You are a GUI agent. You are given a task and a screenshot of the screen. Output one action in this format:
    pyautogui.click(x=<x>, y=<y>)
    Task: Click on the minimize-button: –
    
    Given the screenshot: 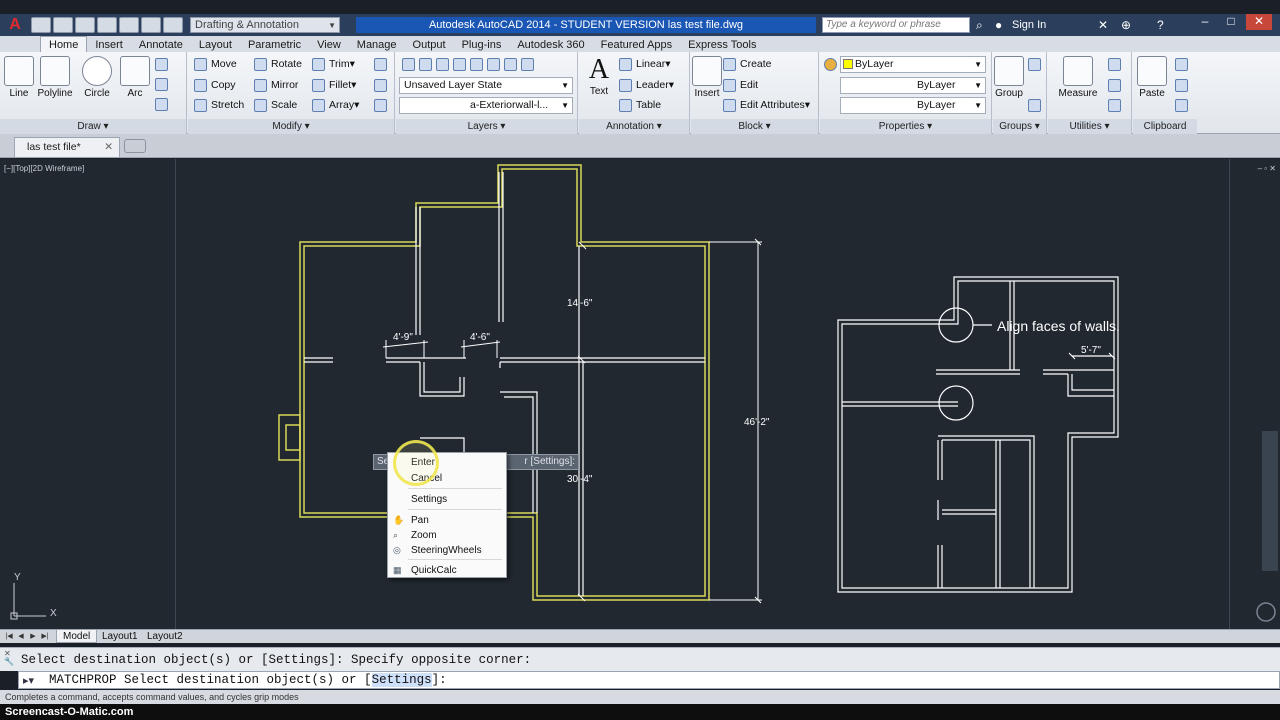 What is the action you would take?
    pyautogui.click(x=1205, y=22)
    